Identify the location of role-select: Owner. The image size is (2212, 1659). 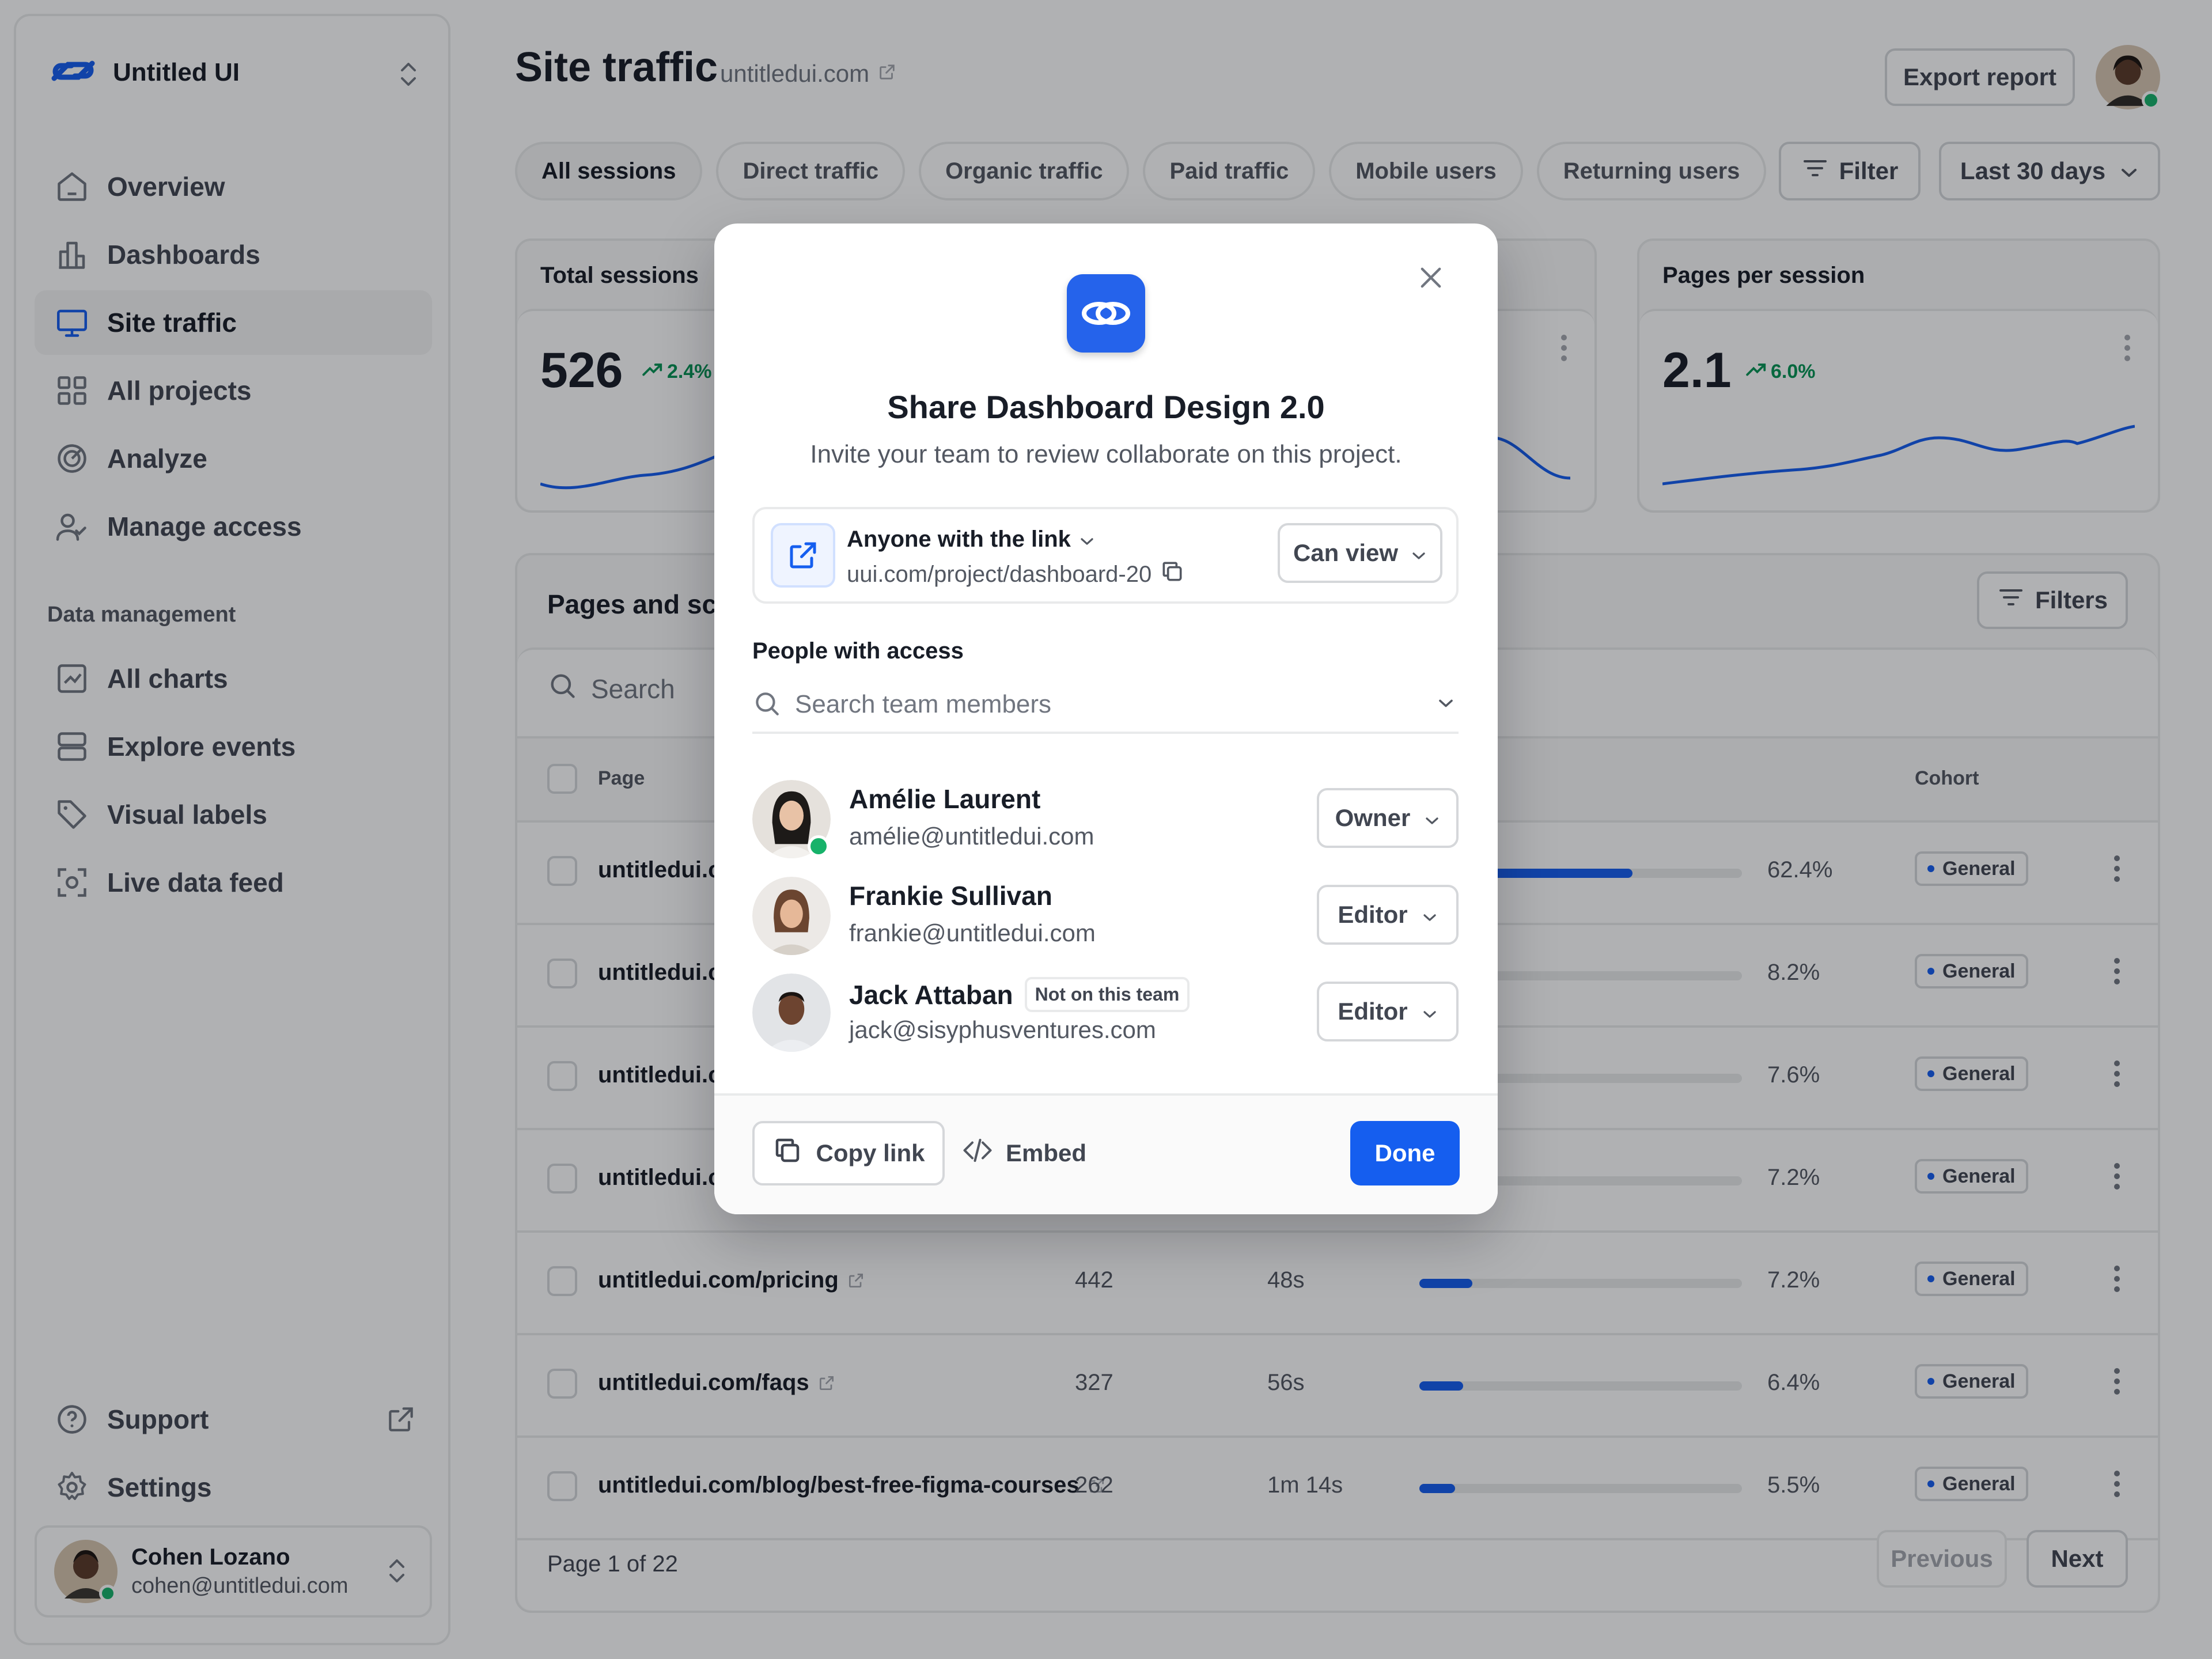
(1388, 818).